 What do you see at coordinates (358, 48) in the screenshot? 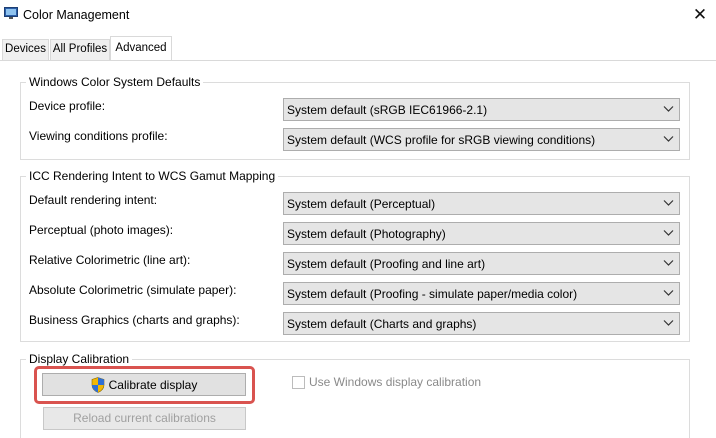
I see `tab-strip: Devices All Profiles Advanced` at bounding box center [358, 48].